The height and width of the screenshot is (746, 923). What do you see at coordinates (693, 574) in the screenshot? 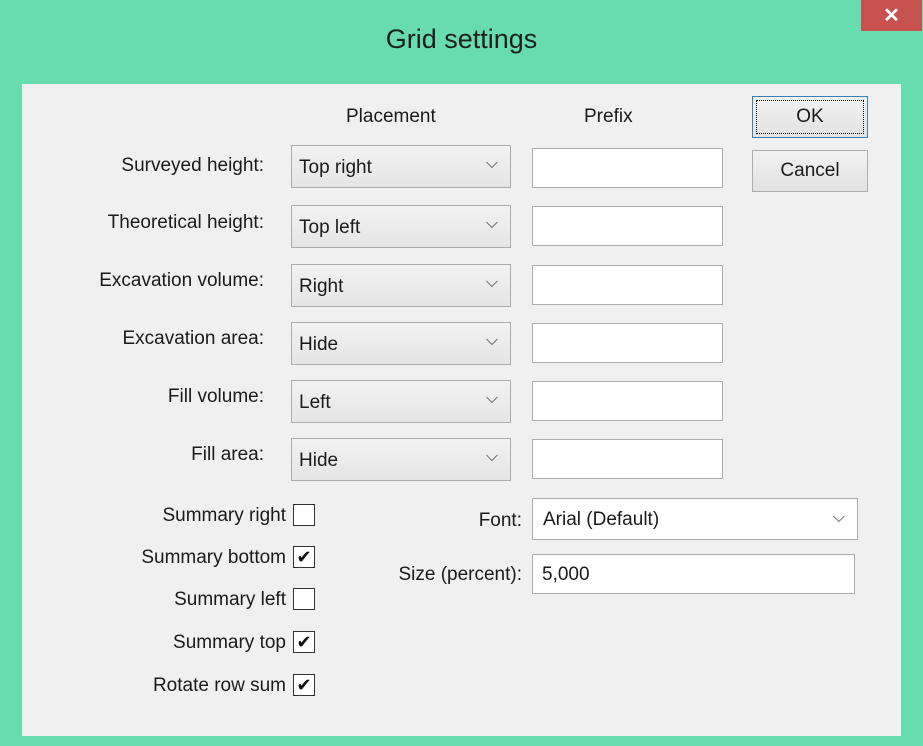
I see `size-percent-input: 5,000` at bounding box center [693, 574].